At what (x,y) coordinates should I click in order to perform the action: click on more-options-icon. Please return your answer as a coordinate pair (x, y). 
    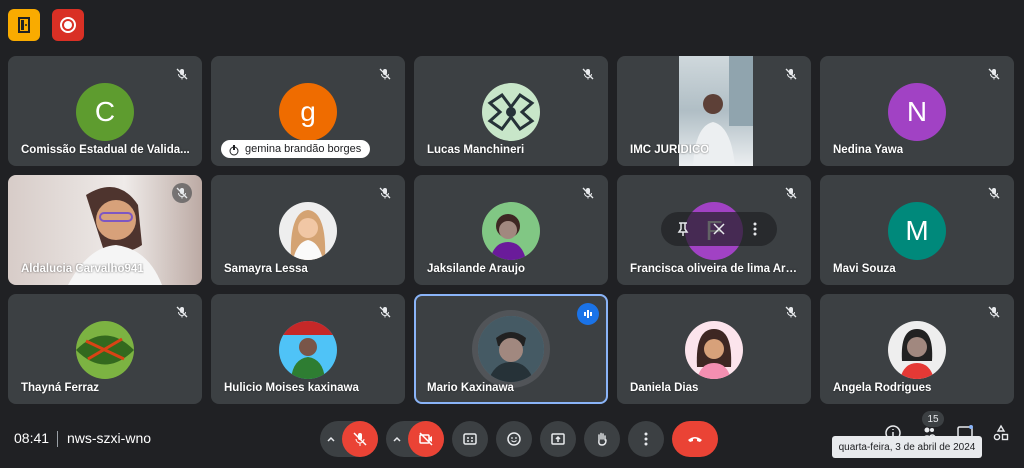
    Looking at the image, I should click on (755, 229).